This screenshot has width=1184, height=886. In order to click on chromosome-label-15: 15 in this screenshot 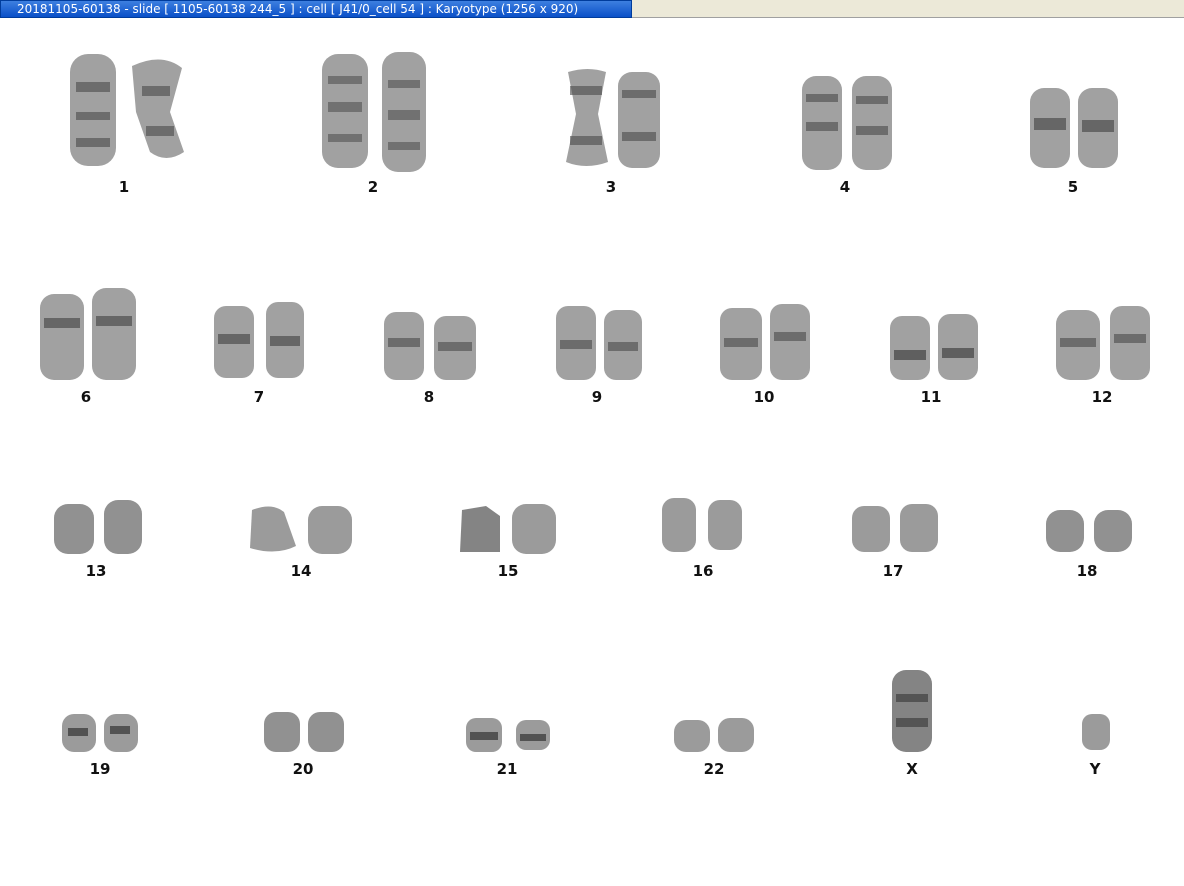, I will do `click(508, 571)`.